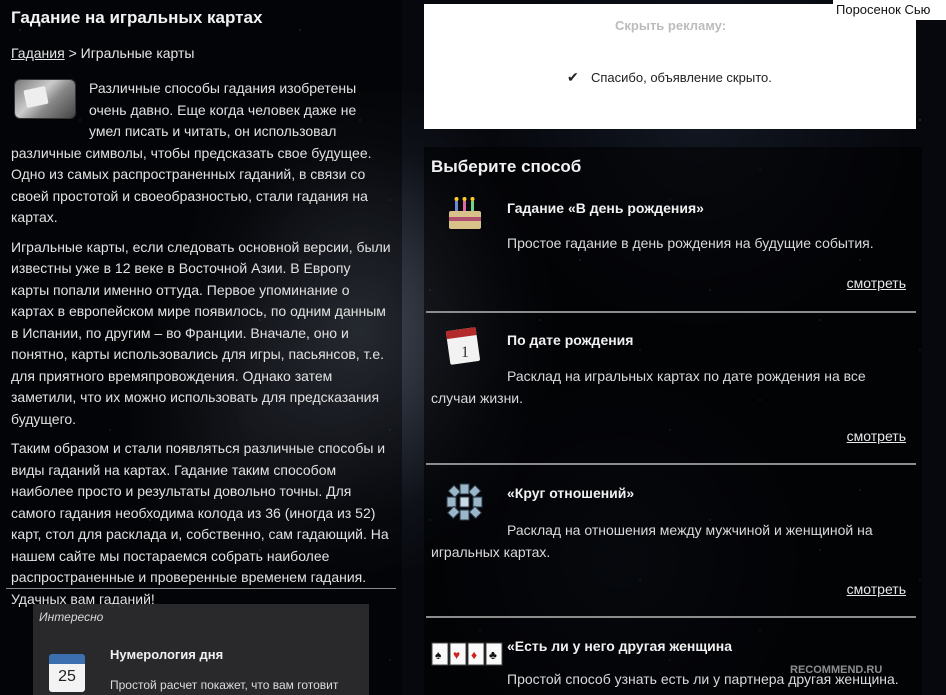 Image resolution: width=946 pixels, height=695 pixels. Describe the element at coordinates (889, 10) in the screenshot. I see `ad-top-text: Поросенок Сью` at that location.